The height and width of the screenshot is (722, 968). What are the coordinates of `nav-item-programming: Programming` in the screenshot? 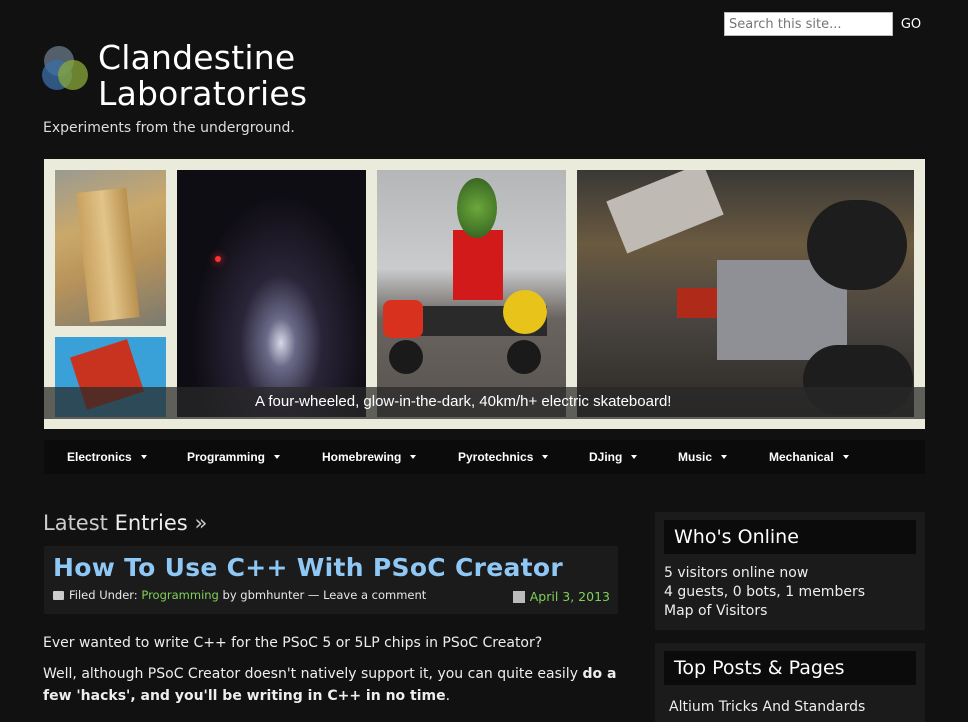 It's located at (234, 457).